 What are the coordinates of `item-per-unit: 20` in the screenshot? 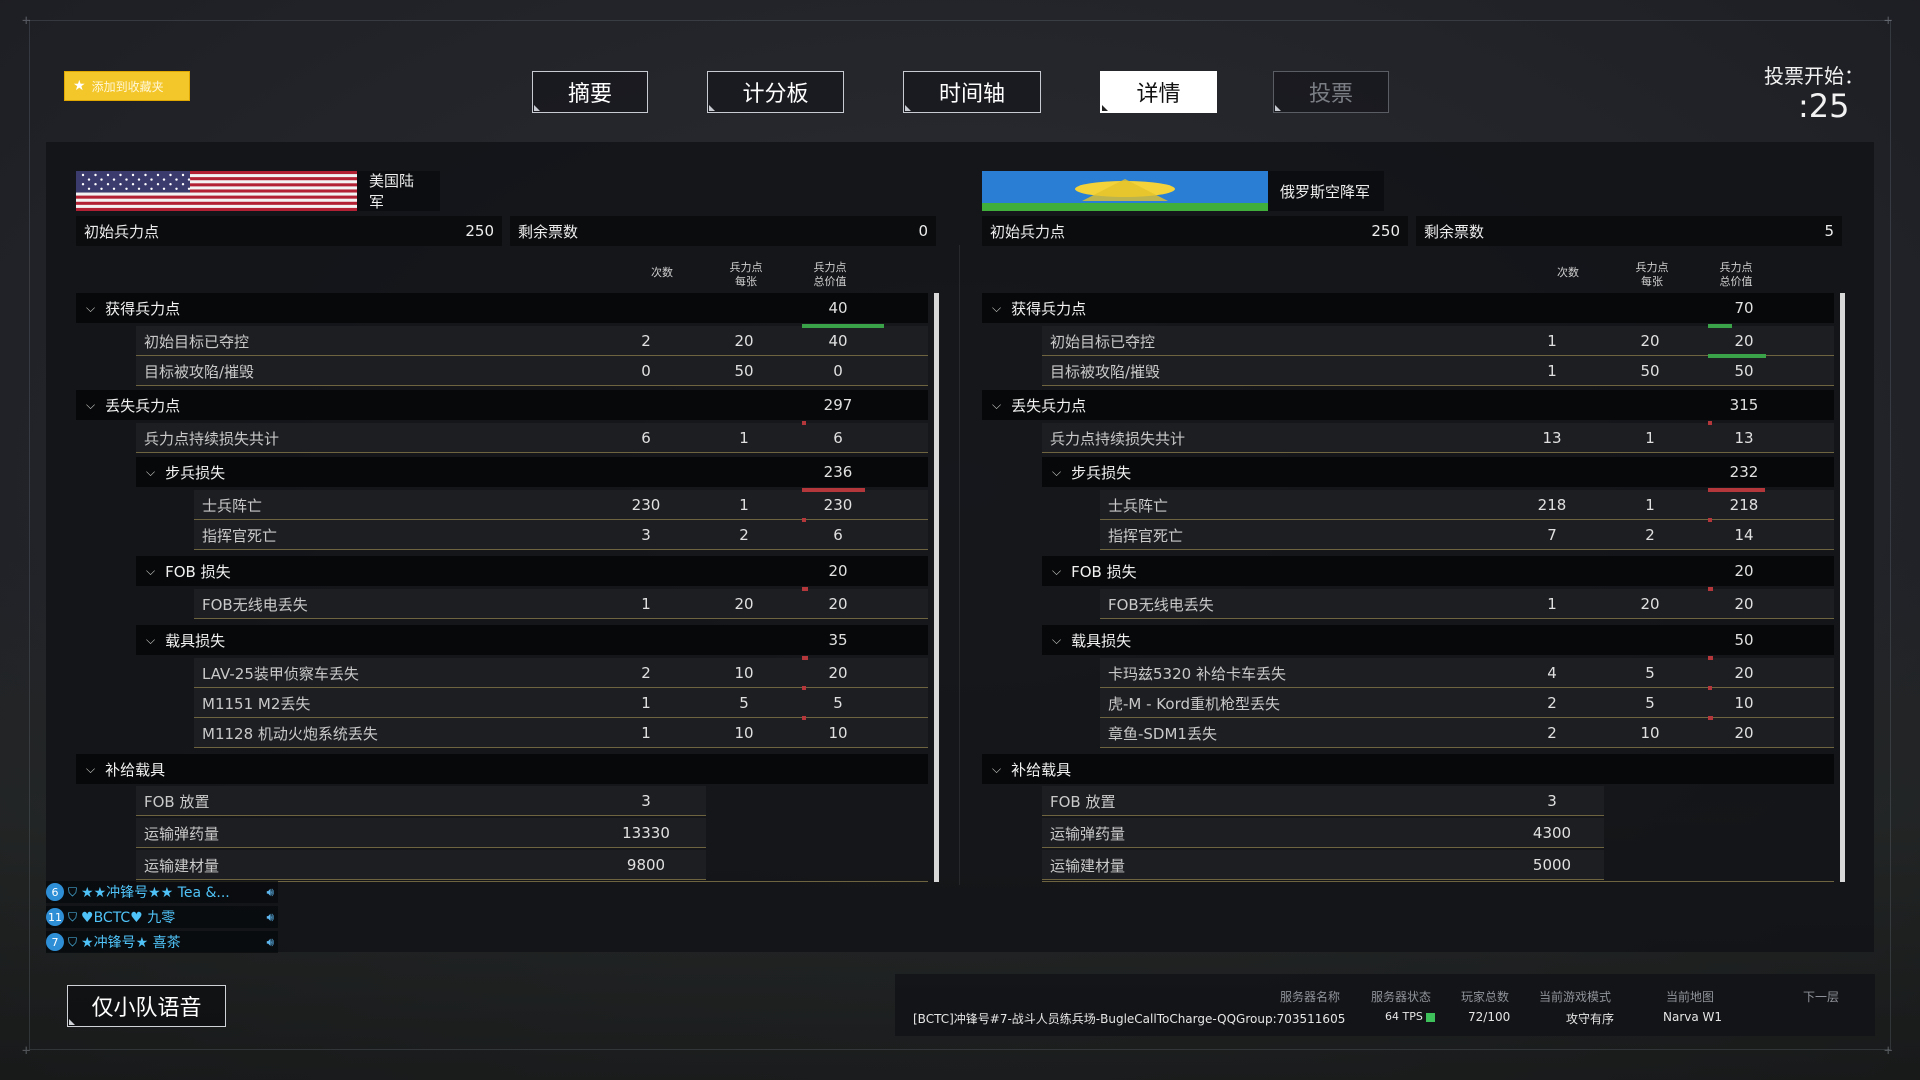 It's located at (744, 604).